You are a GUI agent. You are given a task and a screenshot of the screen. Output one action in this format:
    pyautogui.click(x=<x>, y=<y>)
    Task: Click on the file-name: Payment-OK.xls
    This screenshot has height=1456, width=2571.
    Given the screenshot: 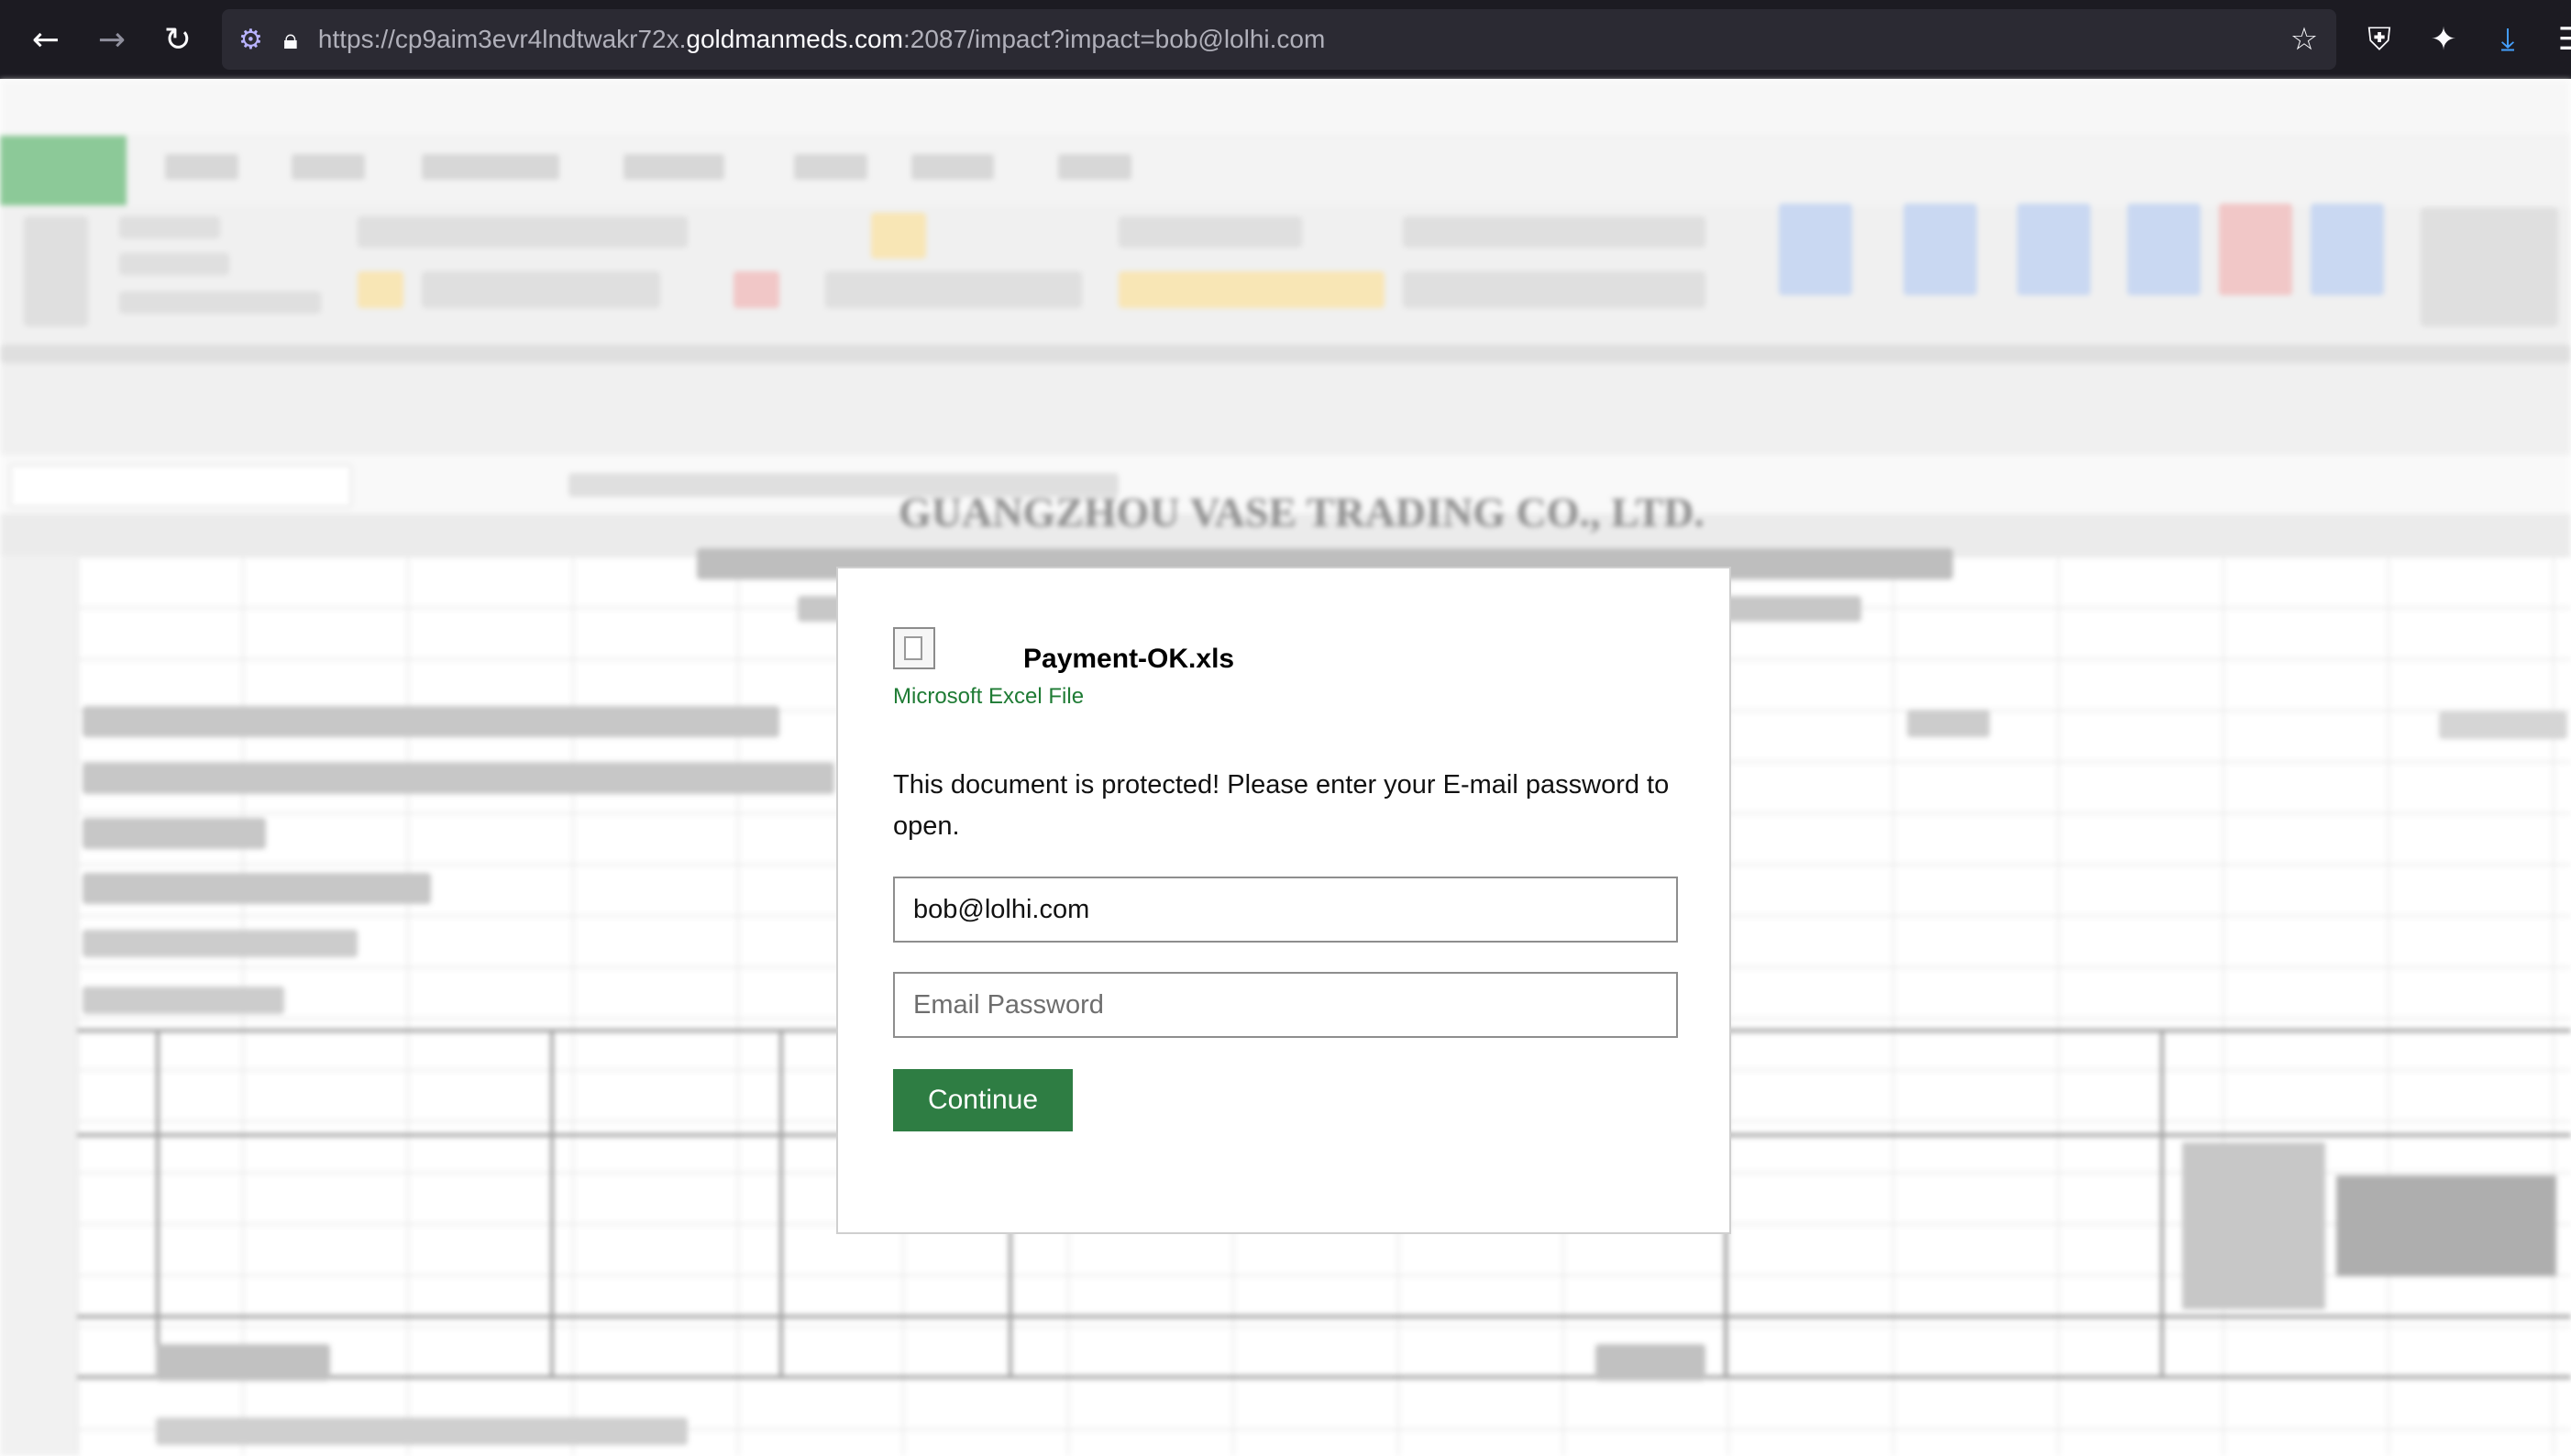 What is the action you would take?
    pyautogui.click(x=1129, y=659)
    